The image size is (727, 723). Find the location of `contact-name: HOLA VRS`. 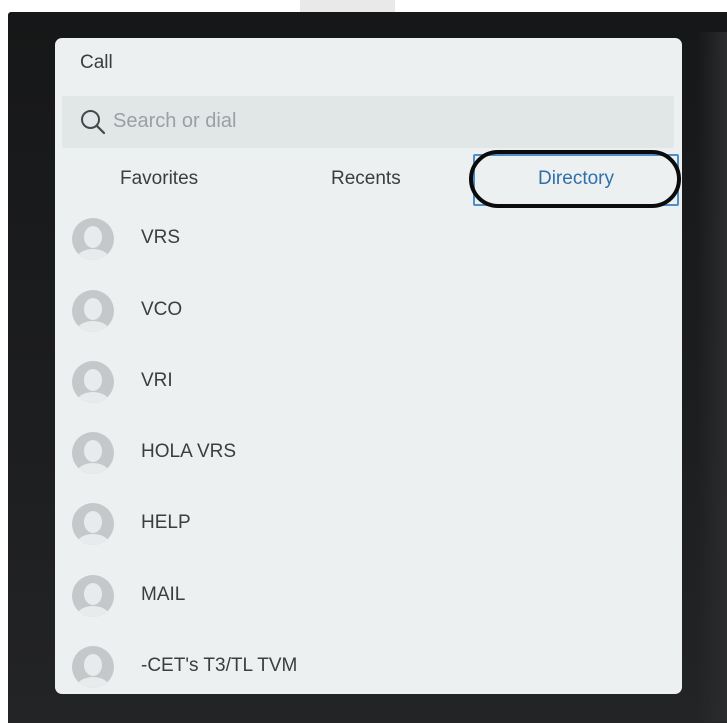

contact-name: HOLA VRS is located at coordinates (189, 451).